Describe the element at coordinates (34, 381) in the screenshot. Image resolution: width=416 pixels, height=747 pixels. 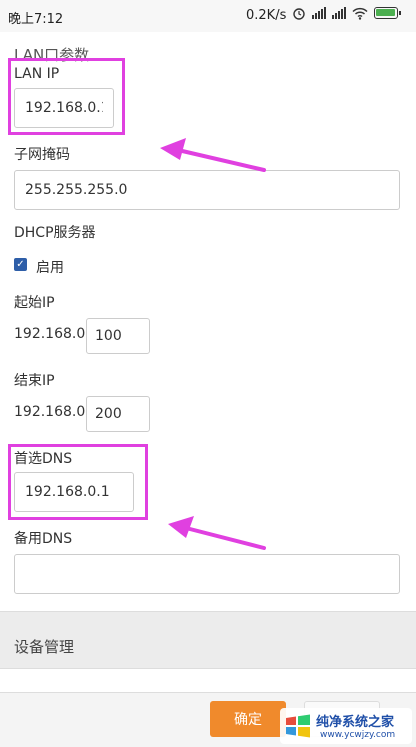
I see `end-ip-label: 结束IP` at that location.